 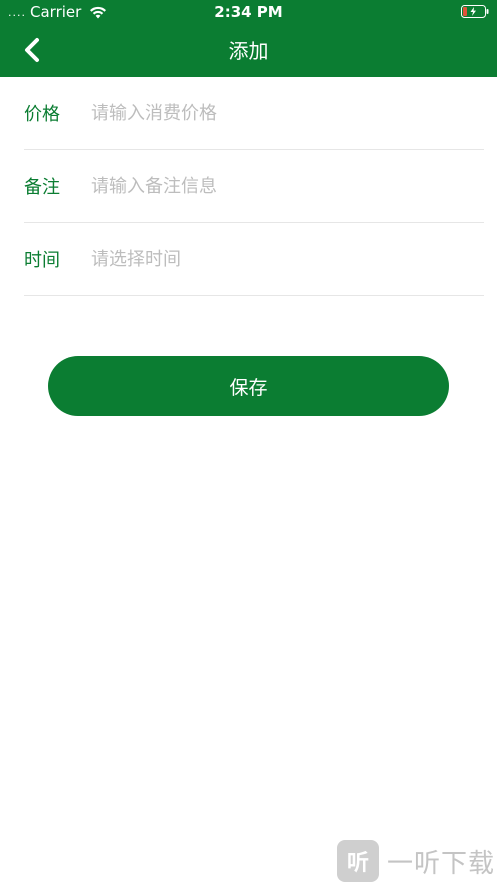 I want to click on price-label: 价格, so click(x=42, y=114).